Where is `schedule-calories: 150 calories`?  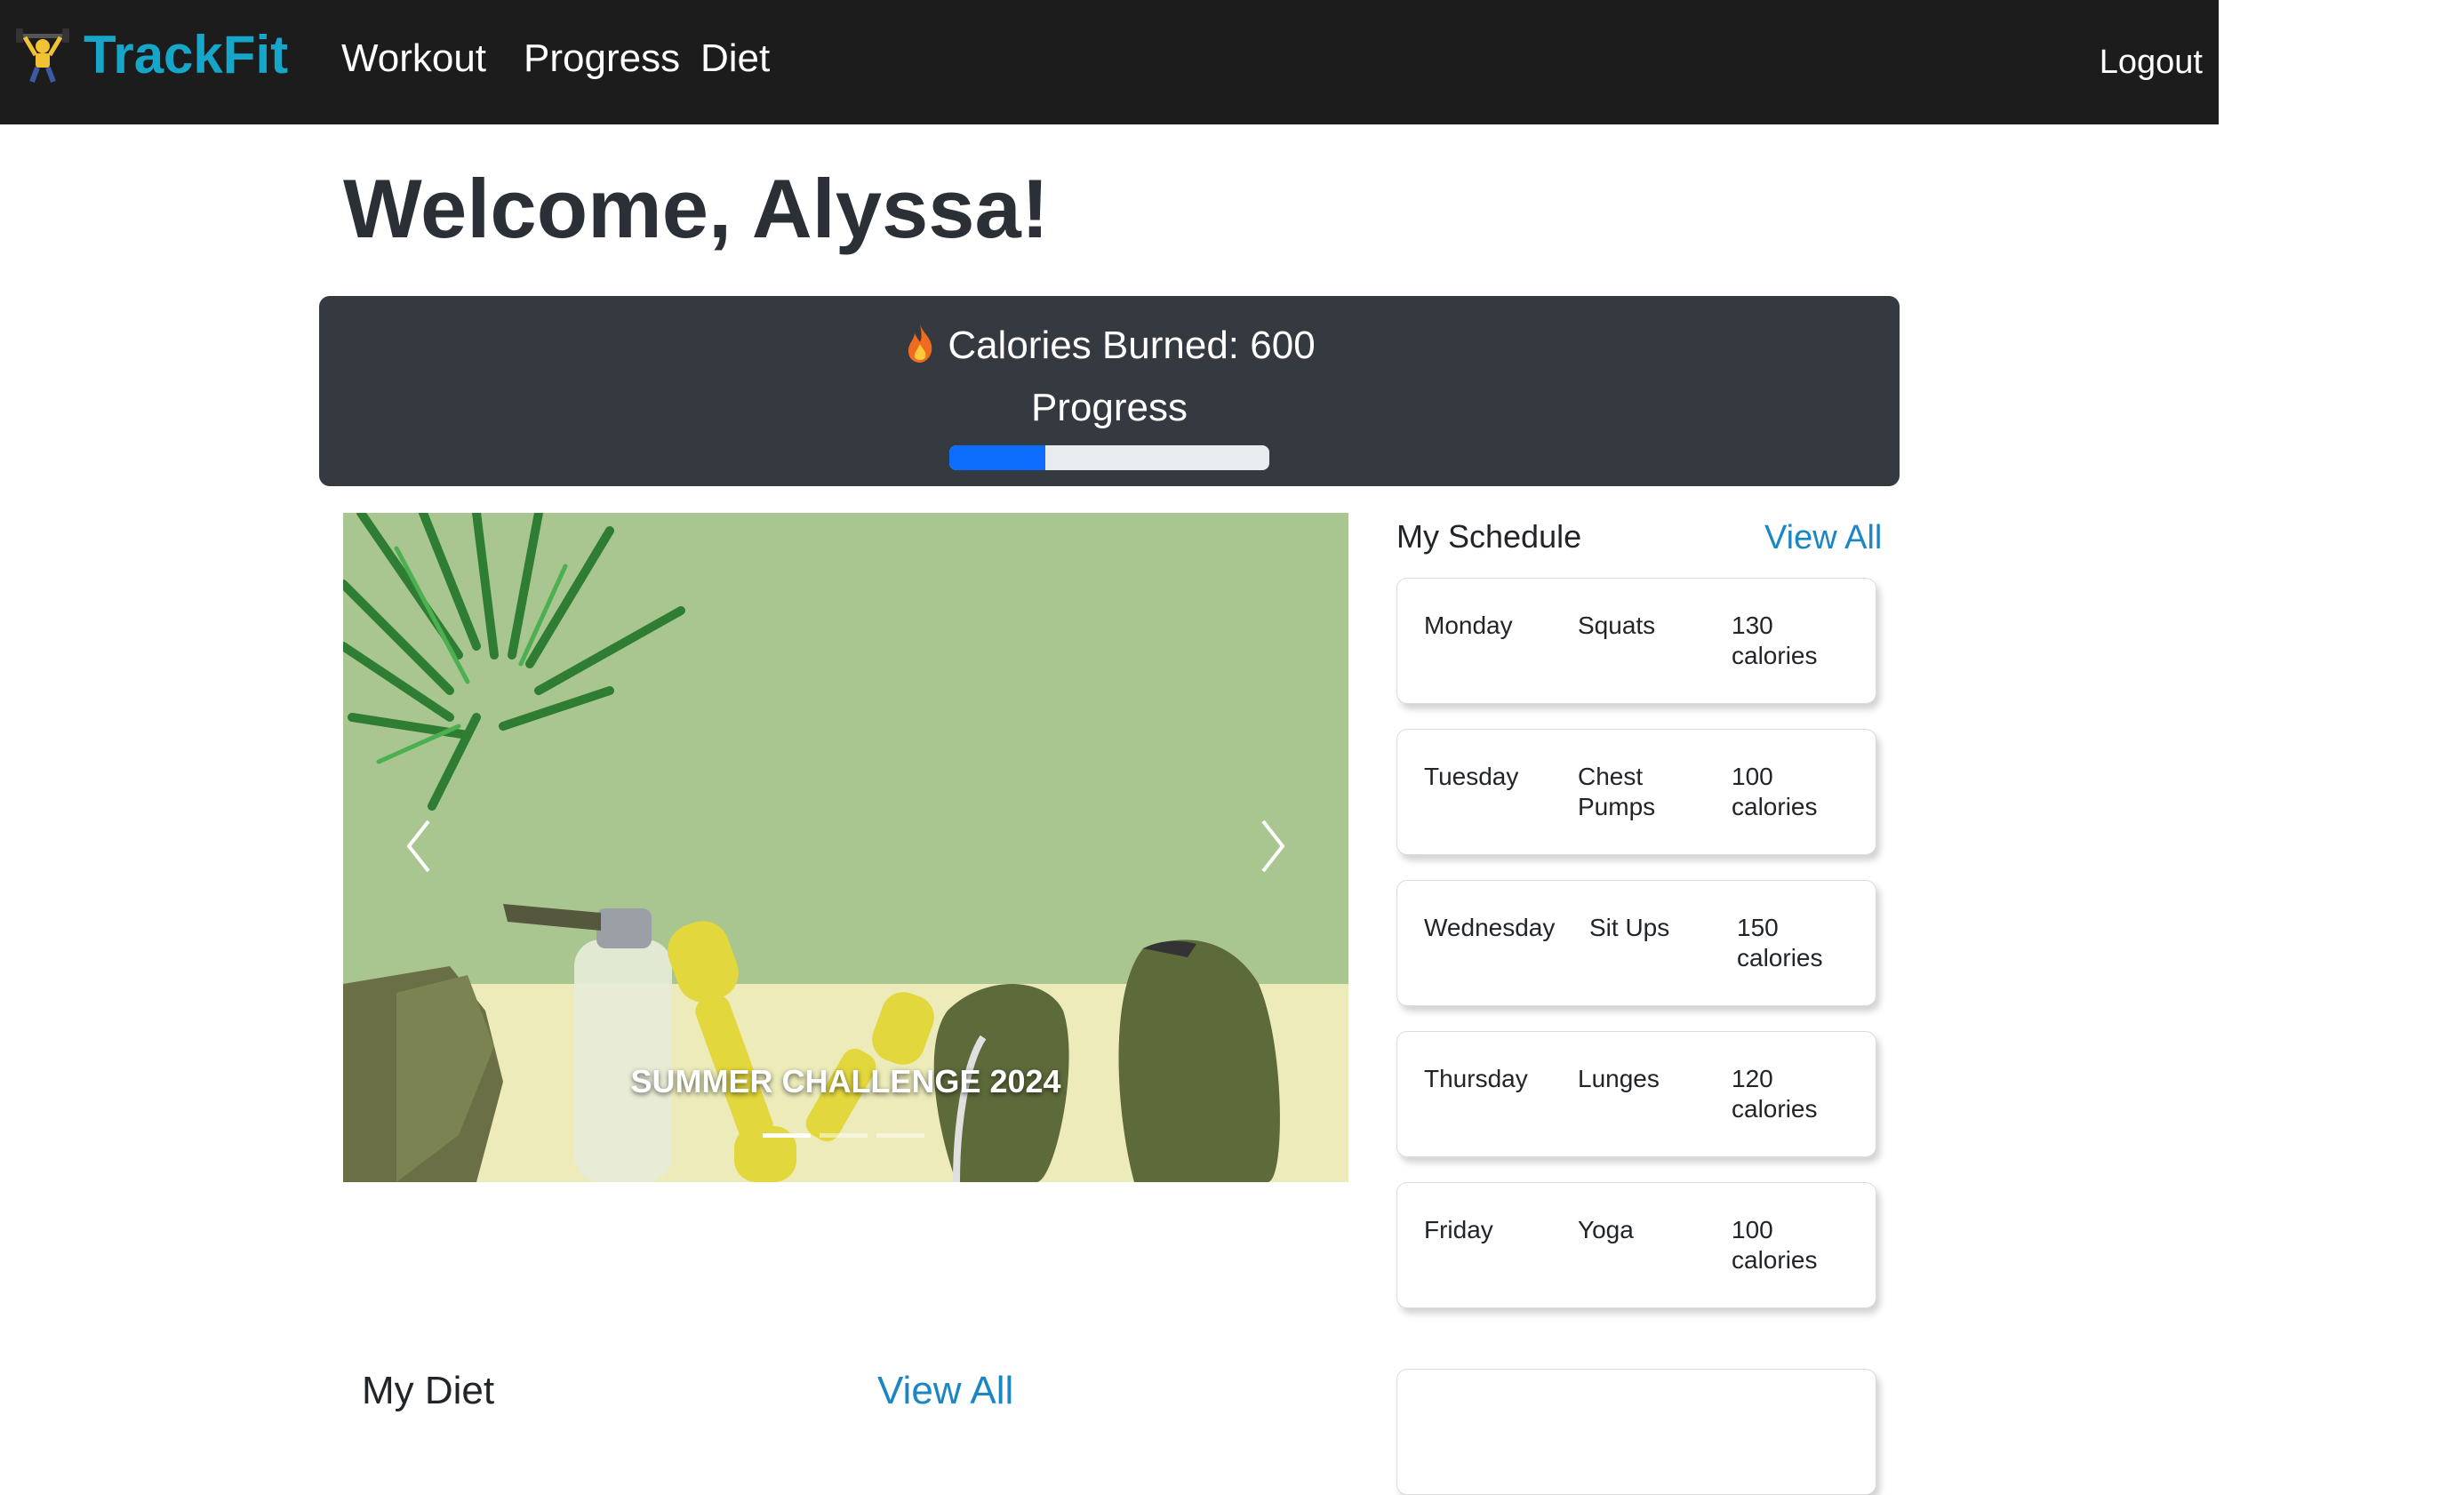
schedule-calories: 150 calories is located at coordinates (1780, 942).